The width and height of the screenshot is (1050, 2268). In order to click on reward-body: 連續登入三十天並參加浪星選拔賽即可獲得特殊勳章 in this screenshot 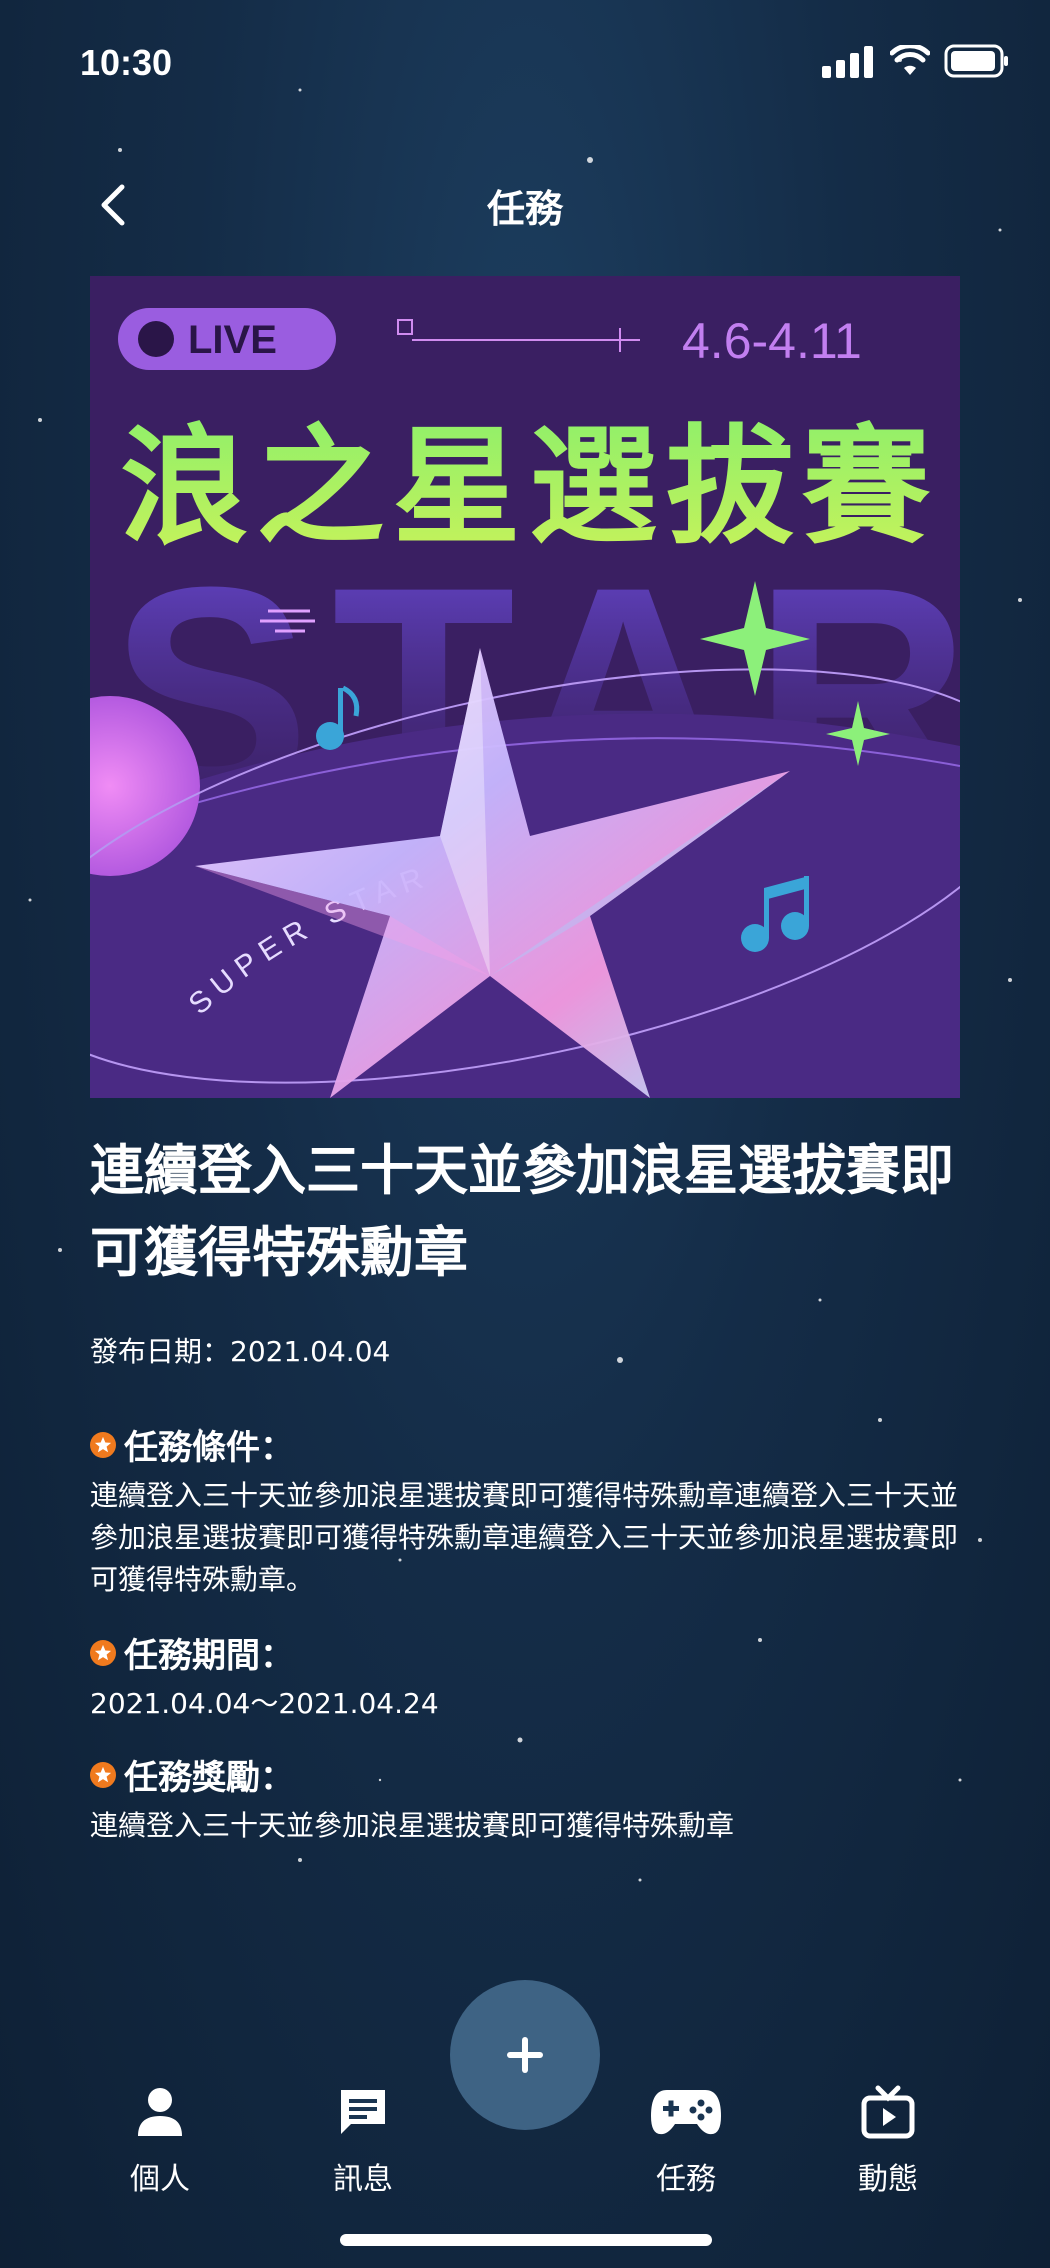, I will do `click(412, 1825)`.